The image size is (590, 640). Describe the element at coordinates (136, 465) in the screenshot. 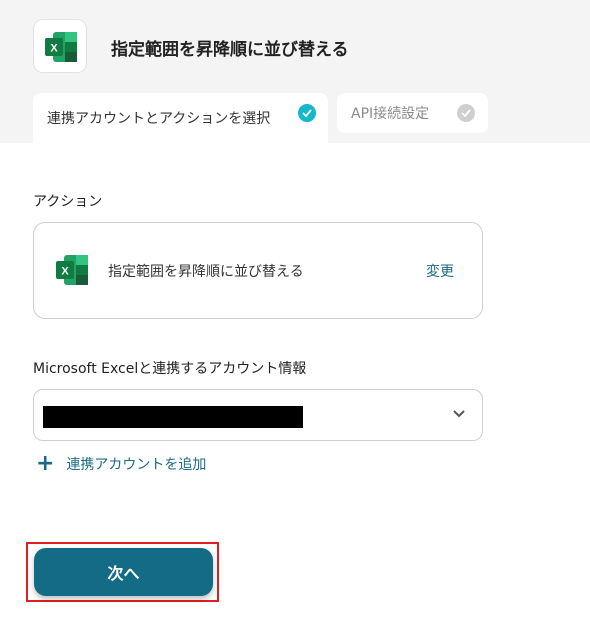

I see `add-account-label: 連携アカウントを追加` at that location.